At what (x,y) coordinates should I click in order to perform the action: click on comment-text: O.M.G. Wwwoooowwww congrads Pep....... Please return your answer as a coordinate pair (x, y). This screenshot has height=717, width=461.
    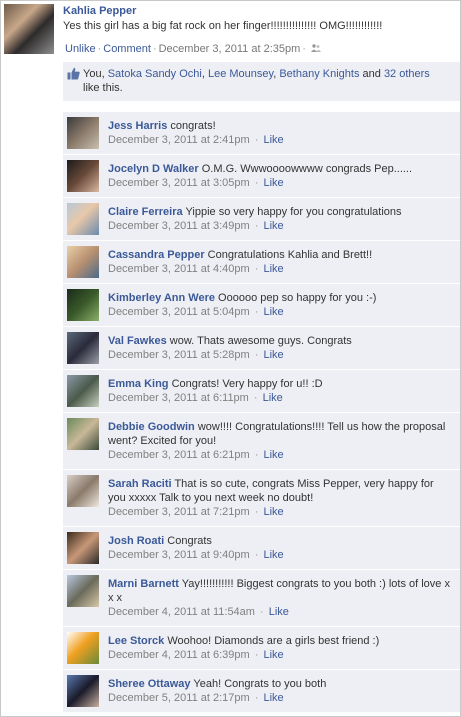
    Looking at the image, I should click on (307, 169).